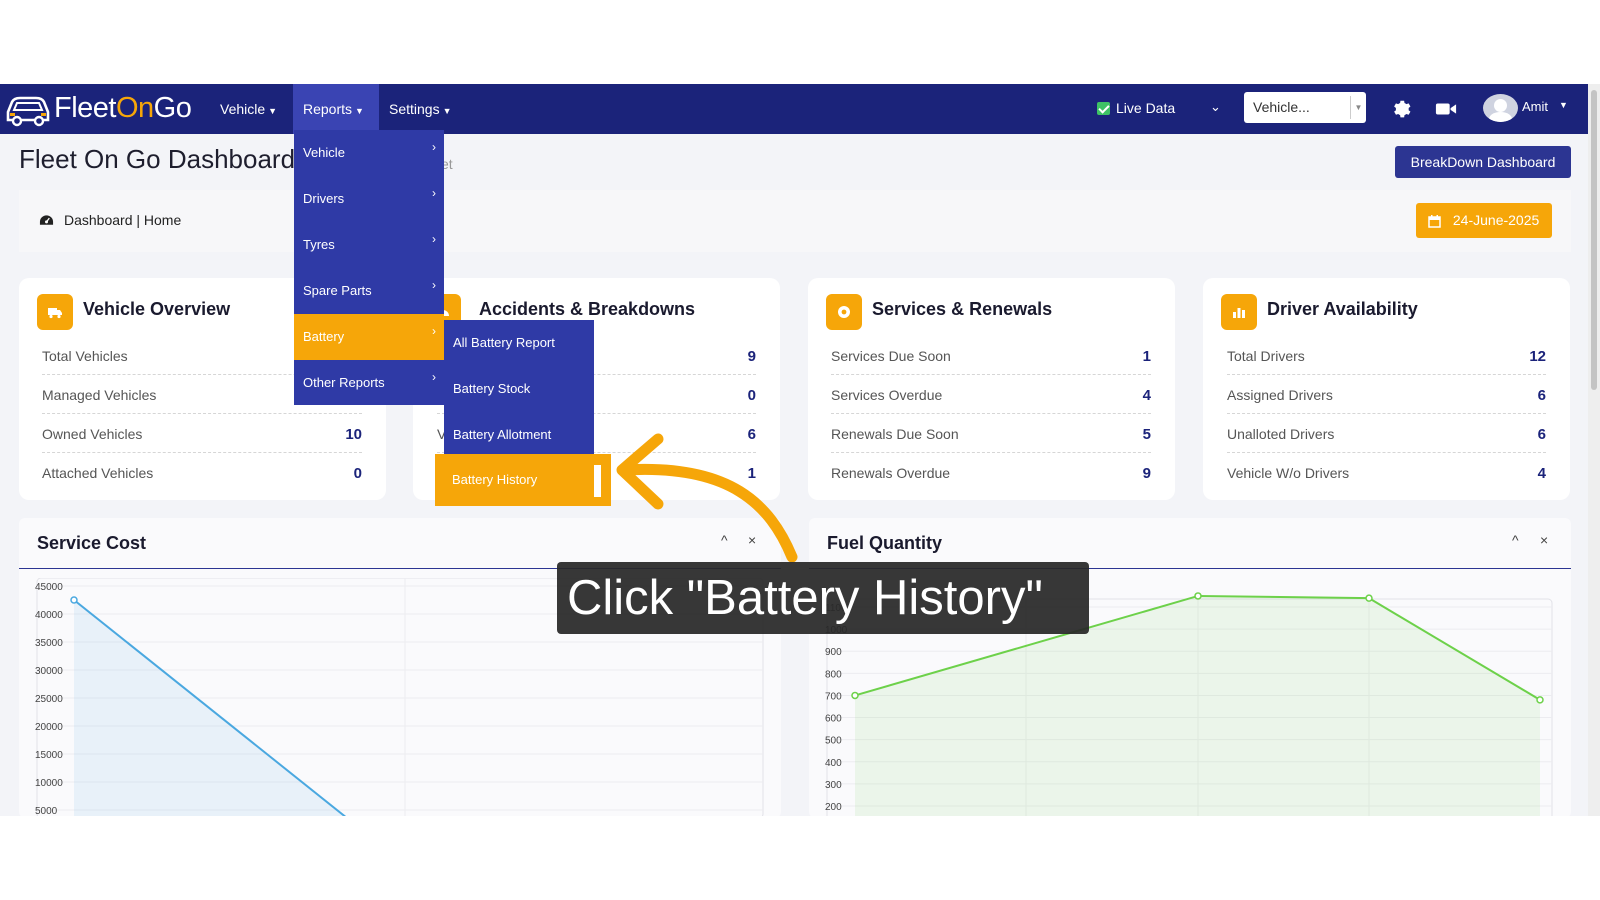 The image size is (1600, 900). I want to click on menu-item-label: Other Reports, so click(344, 382).